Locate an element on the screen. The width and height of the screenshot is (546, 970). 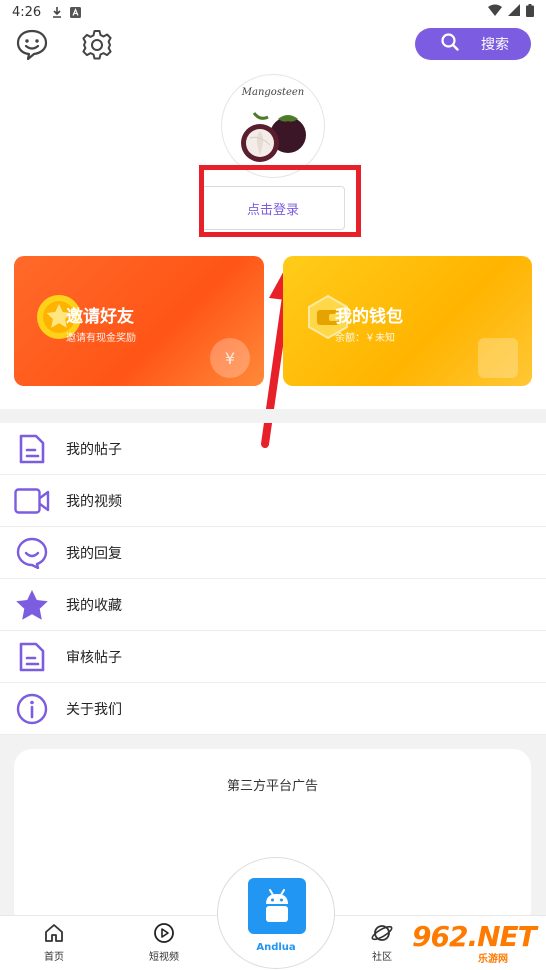
avatar: Mangosteen is located at coordinates (273, 126).